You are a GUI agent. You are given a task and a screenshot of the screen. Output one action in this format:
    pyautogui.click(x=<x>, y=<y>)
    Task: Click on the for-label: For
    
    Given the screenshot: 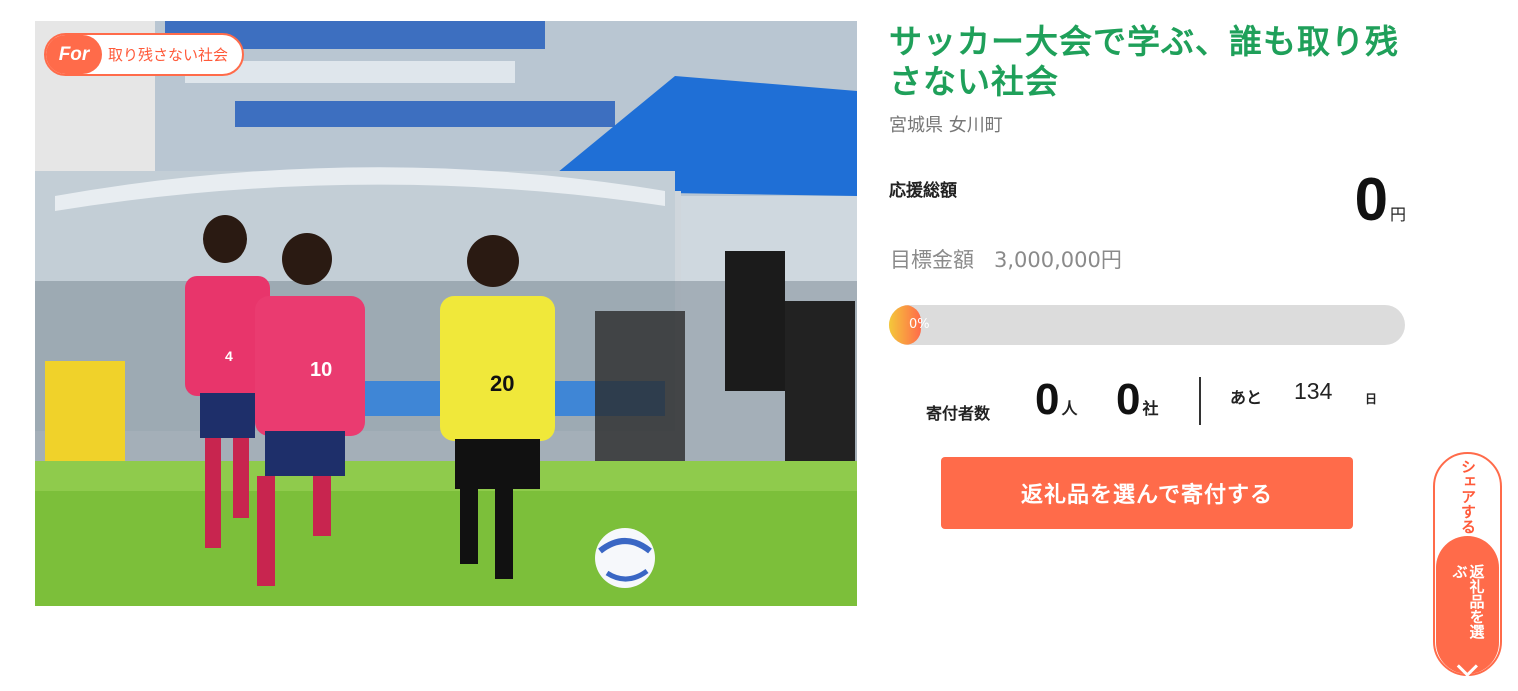 What is the action you would take?
    pyautogui.click(x=74, y=54)
    